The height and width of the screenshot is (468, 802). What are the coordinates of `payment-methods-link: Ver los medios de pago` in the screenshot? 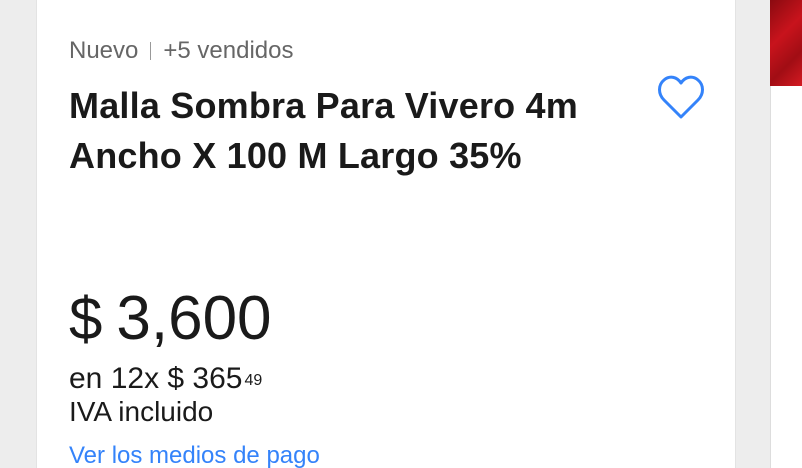 It's located at (194, 454).